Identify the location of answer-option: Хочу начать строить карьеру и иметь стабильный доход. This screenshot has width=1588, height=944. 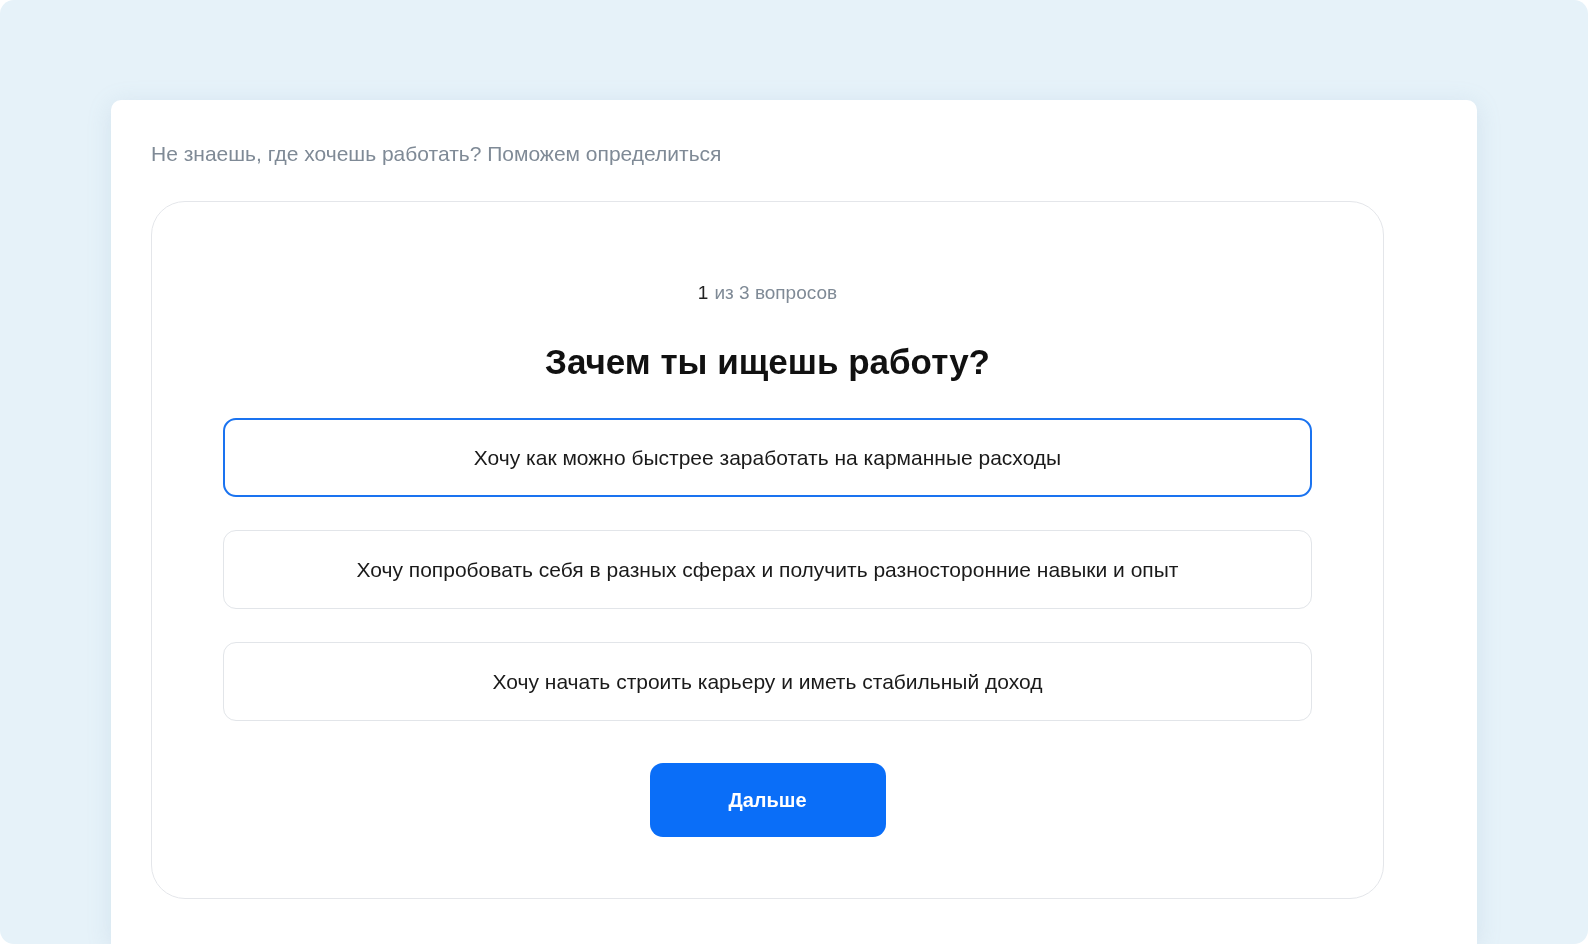
(767, 682).